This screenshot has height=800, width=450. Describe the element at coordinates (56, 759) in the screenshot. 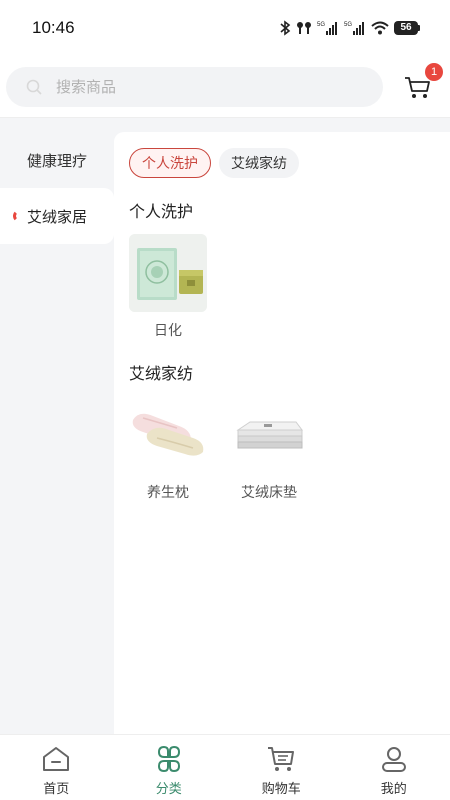

I see `home-icon` at that location.